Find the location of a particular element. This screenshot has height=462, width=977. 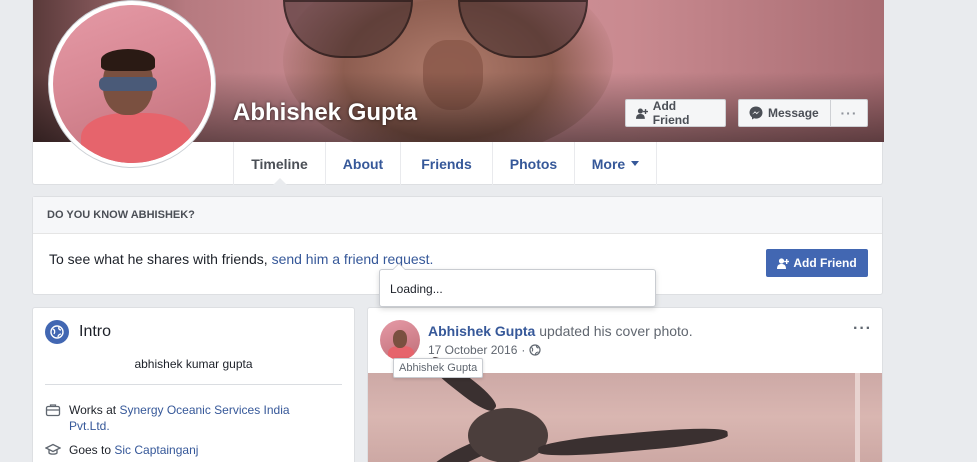

more-dots-icon: ··· is located at coordinates (849, 113).